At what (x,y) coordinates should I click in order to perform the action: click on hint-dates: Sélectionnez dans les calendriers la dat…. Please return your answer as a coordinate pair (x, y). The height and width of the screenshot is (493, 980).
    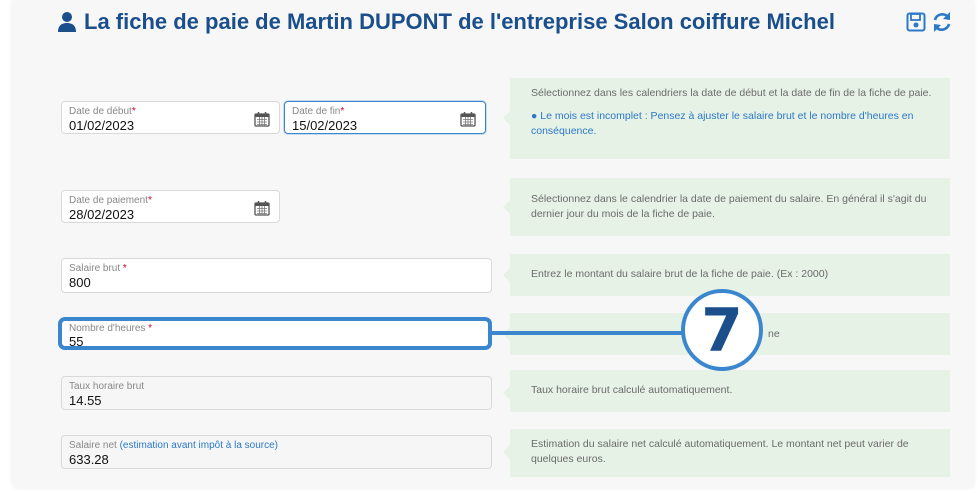
    Looking at the image, I should click on (730, 118).